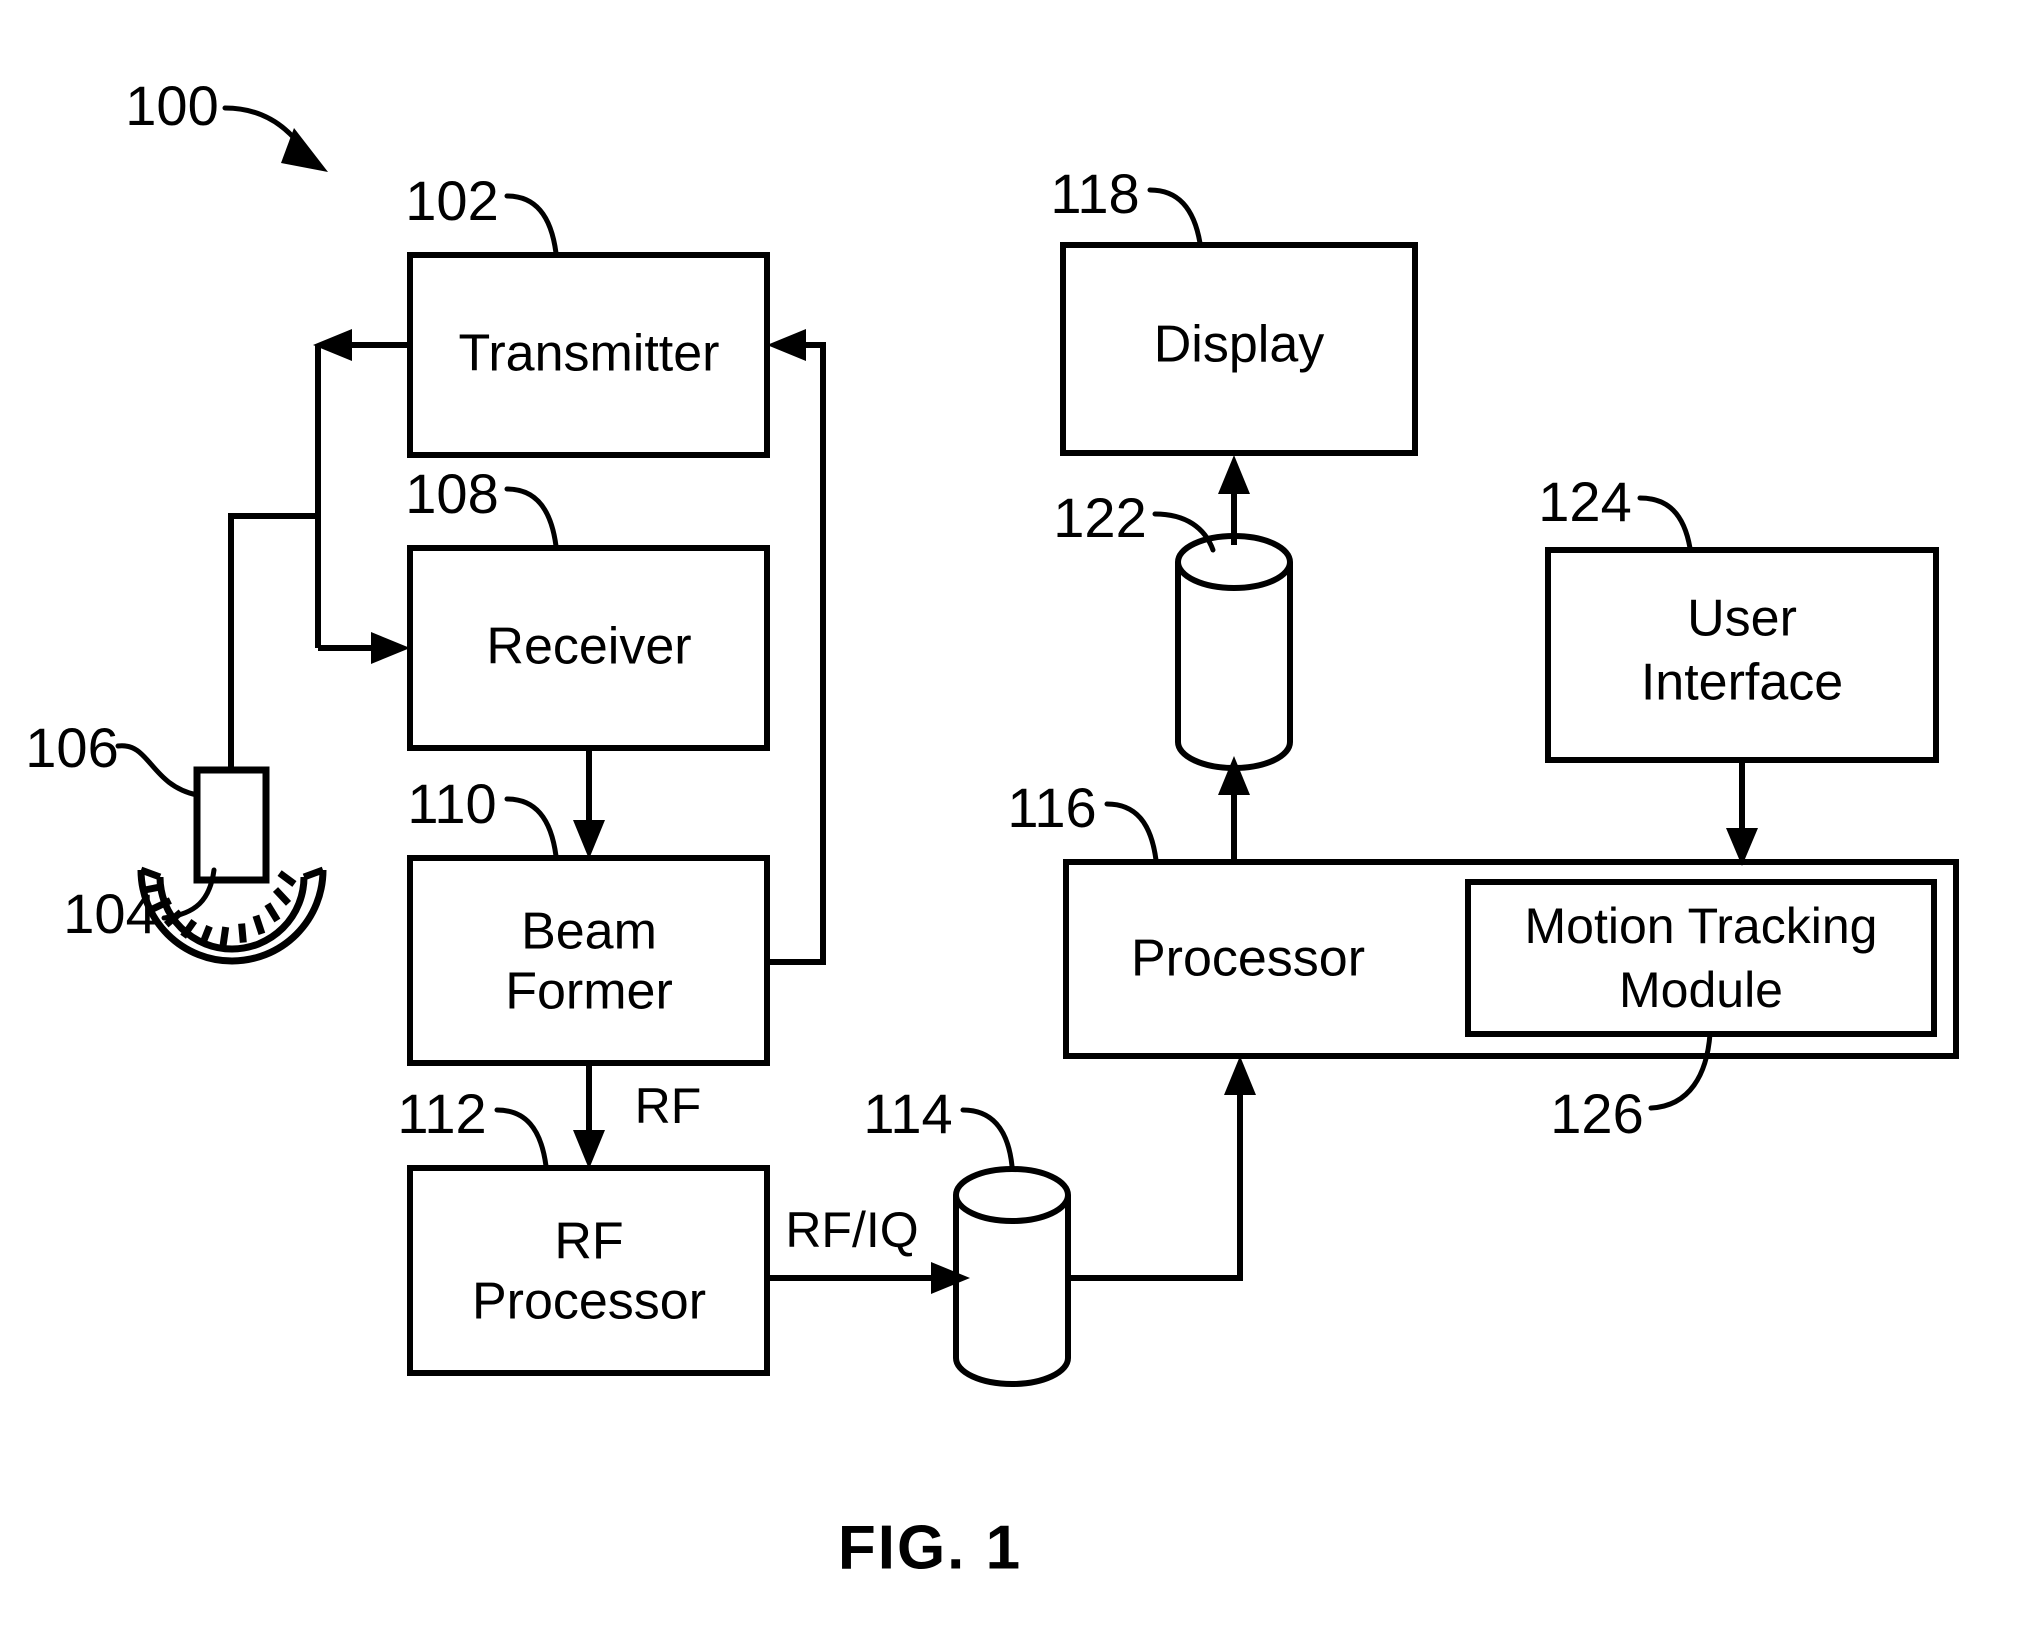 Image resolution: width=2026 pixels, height=1644 pixels. What do you see at coordinates (171, 105) in the screenshot?
I see `ref-number-100: 100` at bounding box center [171, 105].